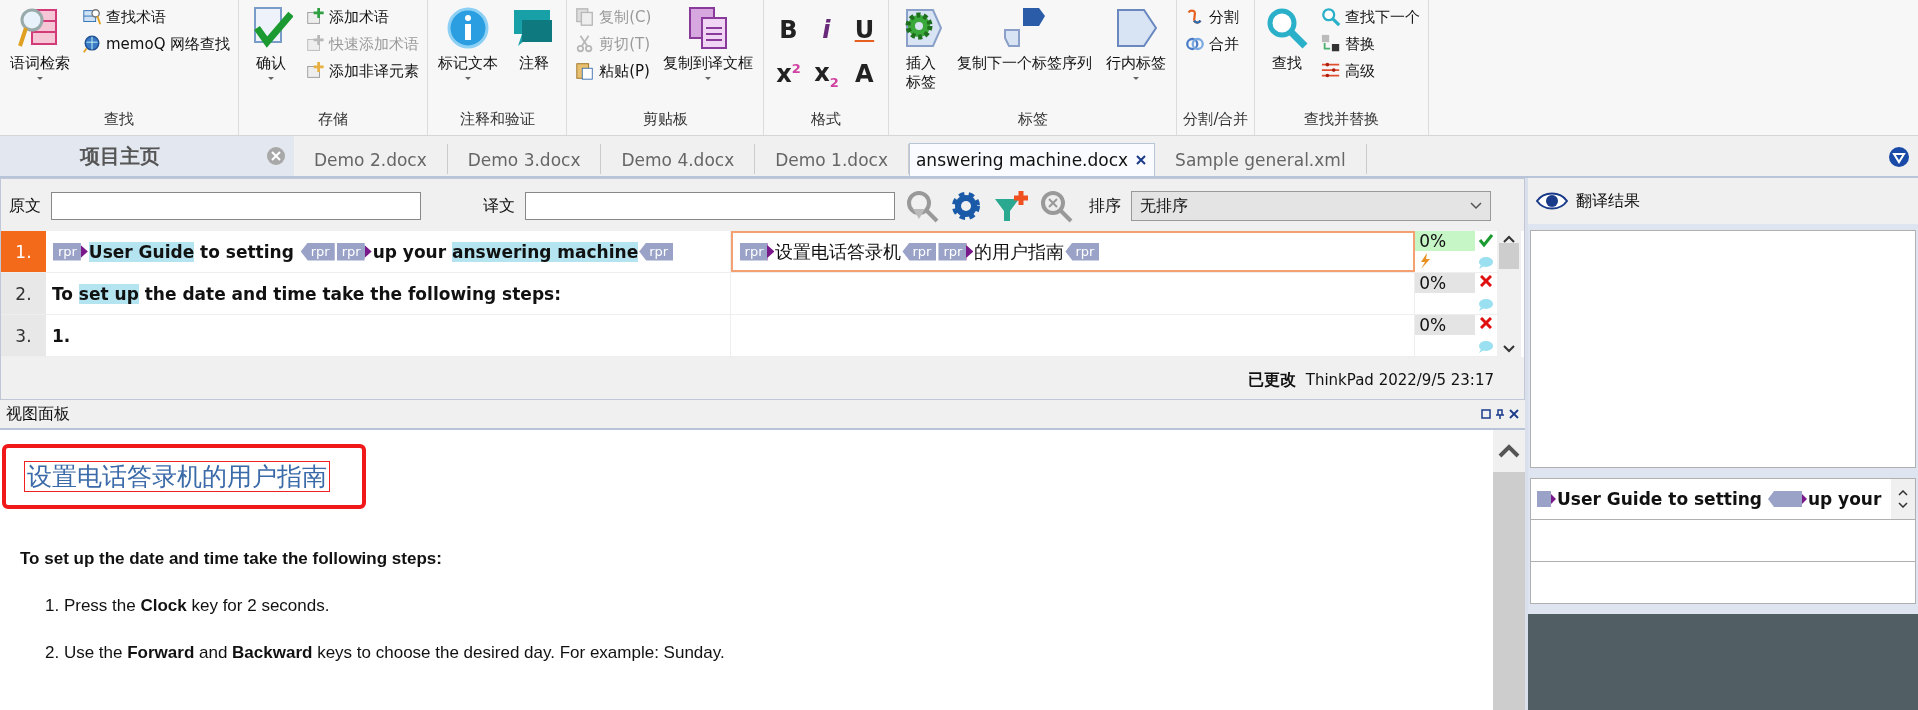 The width and height of the screenshot is (1918, 710). I want to click on format-button: B, so click(788, 30).